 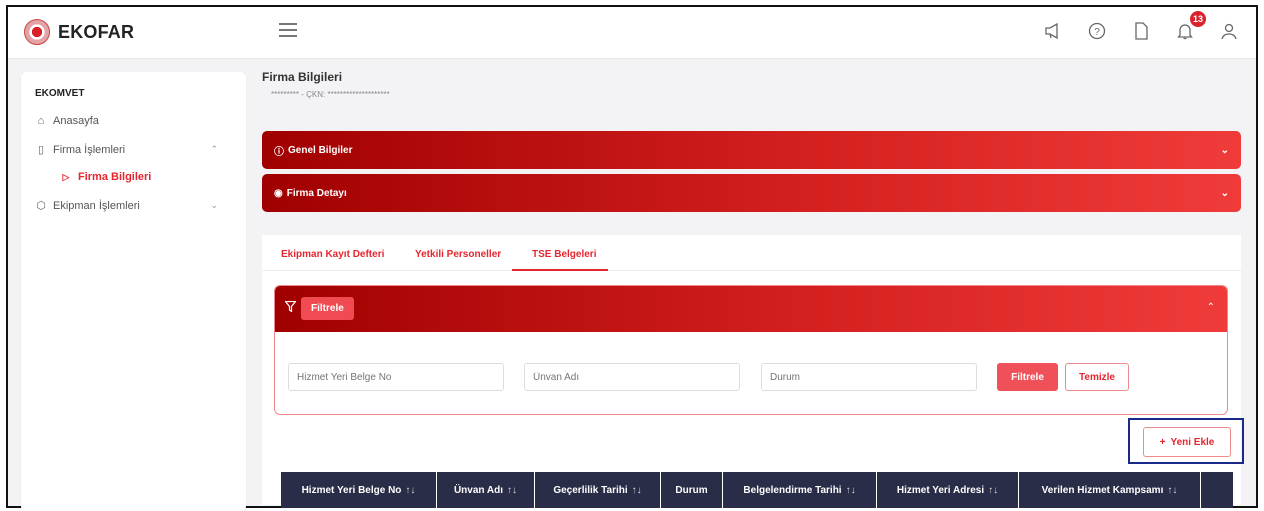 What do you see at coordinates (751, 193) in the screenshot?
I see `accordion-firma-detayi: ◉ Firma Detayı ⌄` at bounding box center [751, 193].